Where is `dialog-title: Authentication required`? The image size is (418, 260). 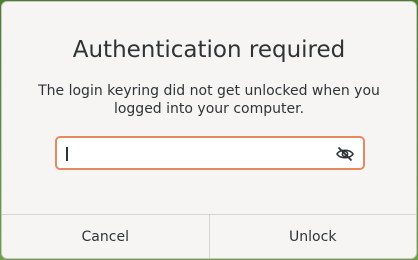
dialog-title: Authentication required is located at coordinates (209, 50).